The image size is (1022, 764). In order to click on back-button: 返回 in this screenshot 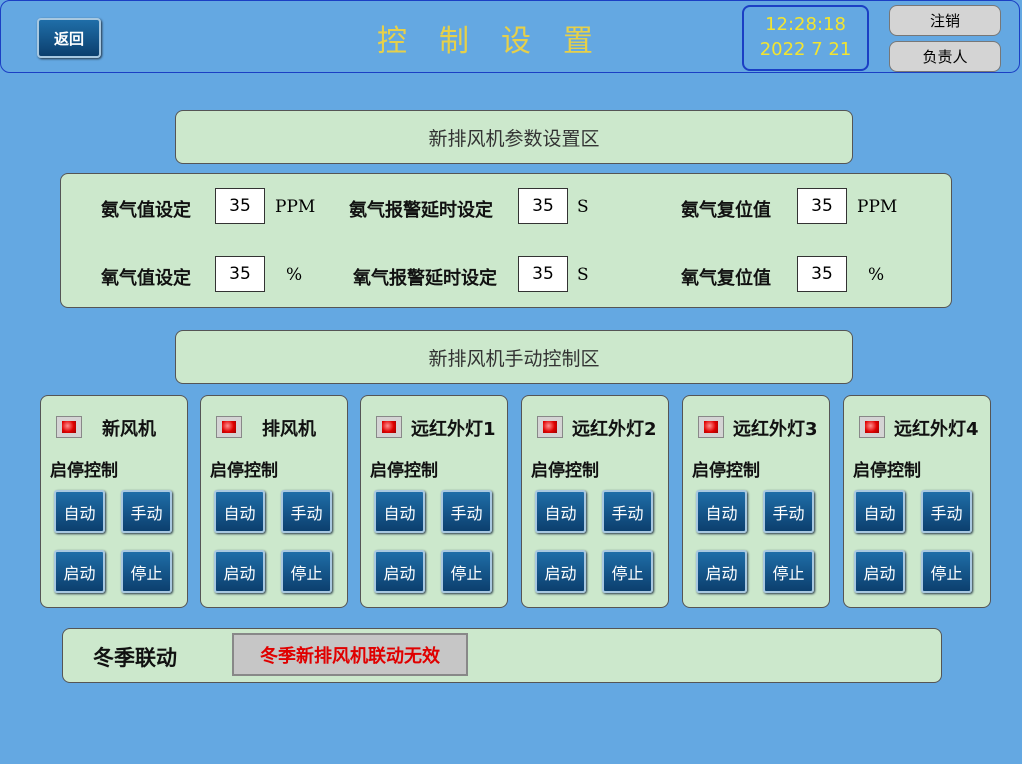, I will do `click(69, 38)`.